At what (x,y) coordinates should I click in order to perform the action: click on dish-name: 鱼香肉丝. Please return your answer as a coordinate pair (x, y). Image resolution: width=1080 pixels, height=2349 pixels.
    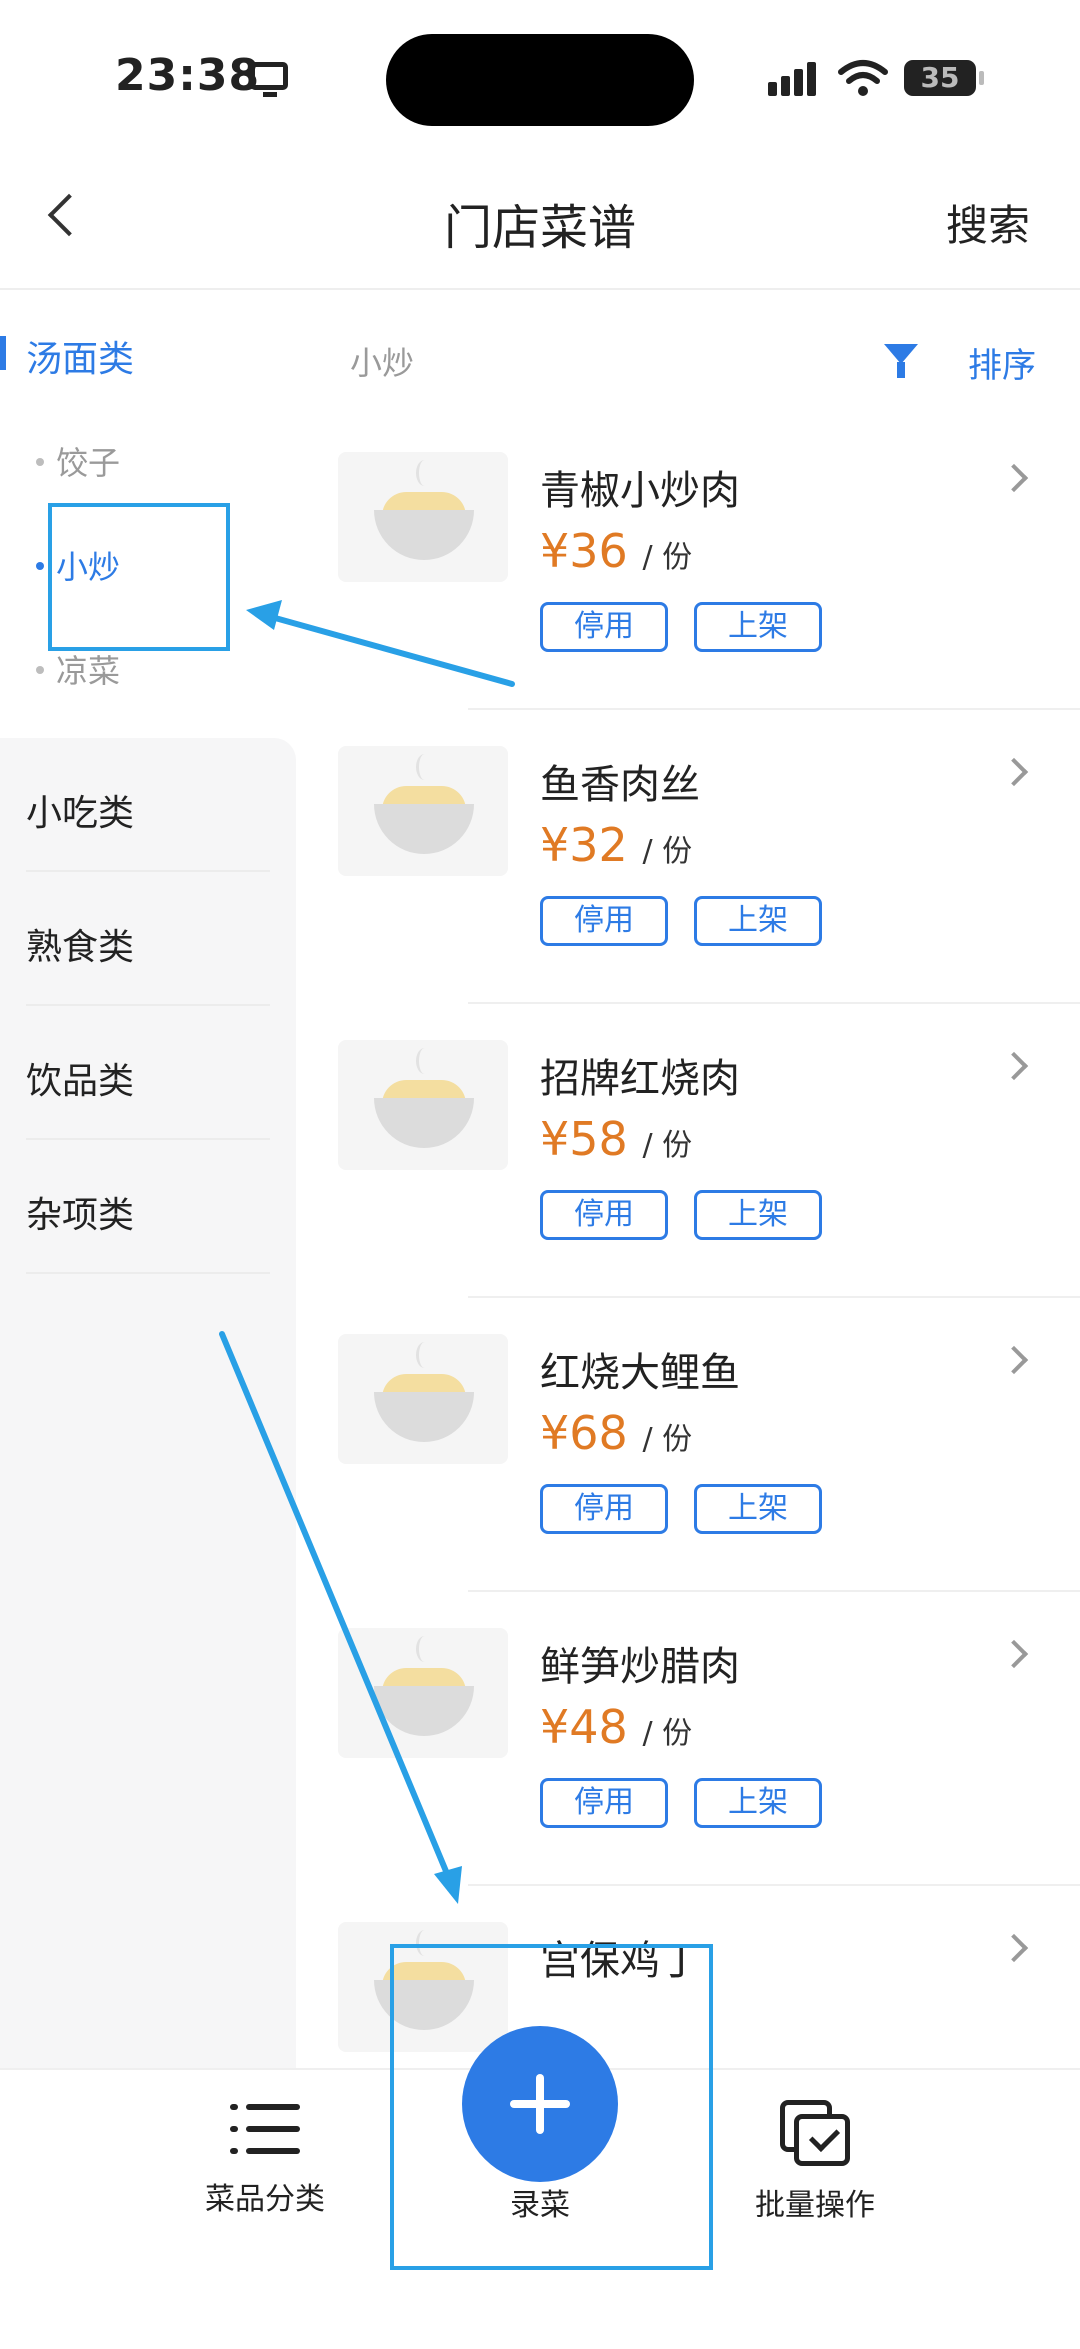
    Looking at the image, I should click on (620, 785).